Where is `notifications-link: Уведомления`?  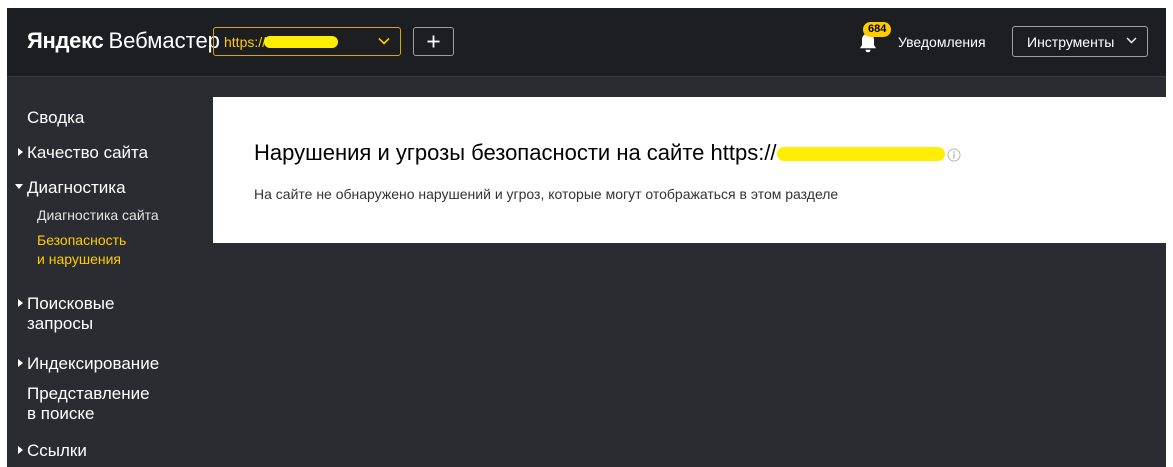
notifications-link: Уведомления is located at coordinates (942, 42).